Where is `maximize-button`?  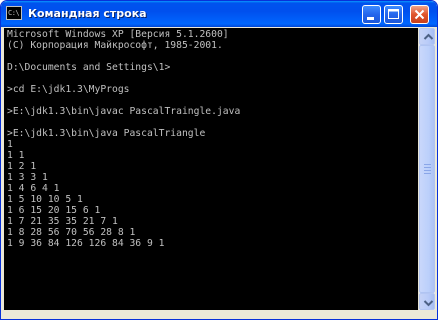
maximize-button is located at coordinates (393, 14).